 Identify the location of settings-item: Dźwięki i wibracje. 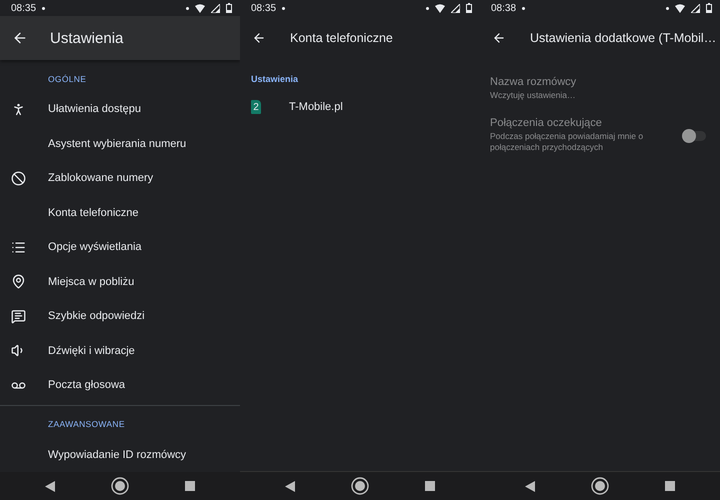
(120, 351).